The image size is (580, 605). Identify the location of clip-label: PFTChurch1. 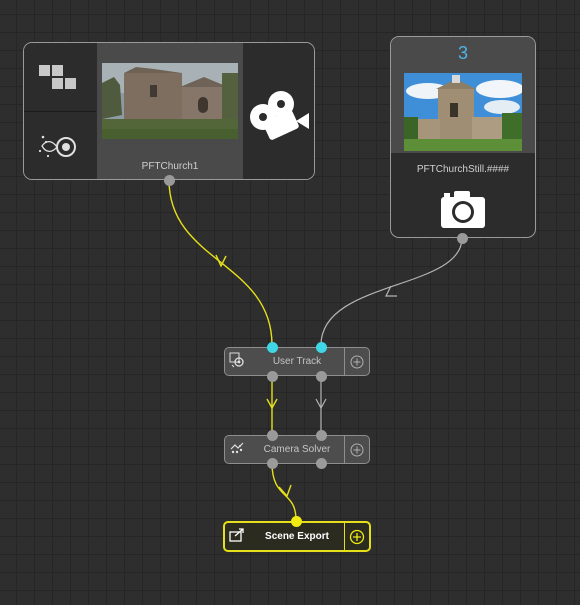
(170, 166).